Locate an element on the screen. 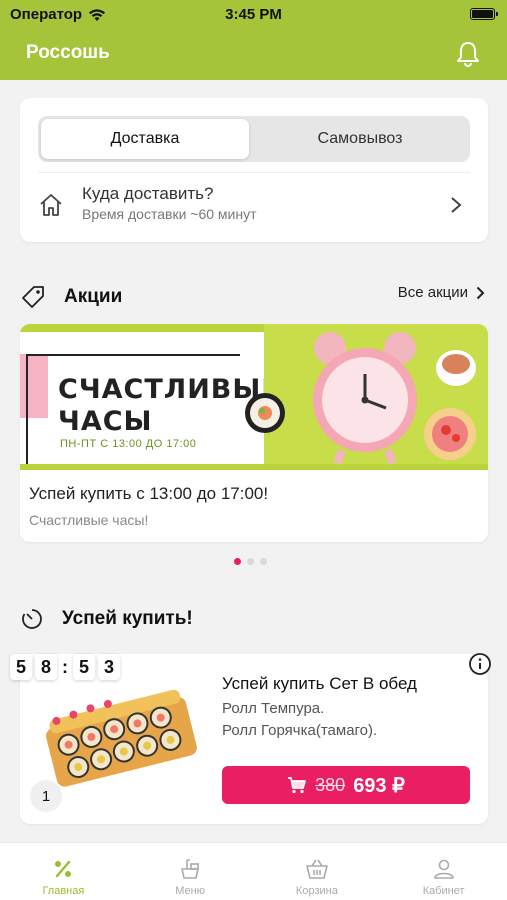  carousel-pager is located at coordinates (250, 561).